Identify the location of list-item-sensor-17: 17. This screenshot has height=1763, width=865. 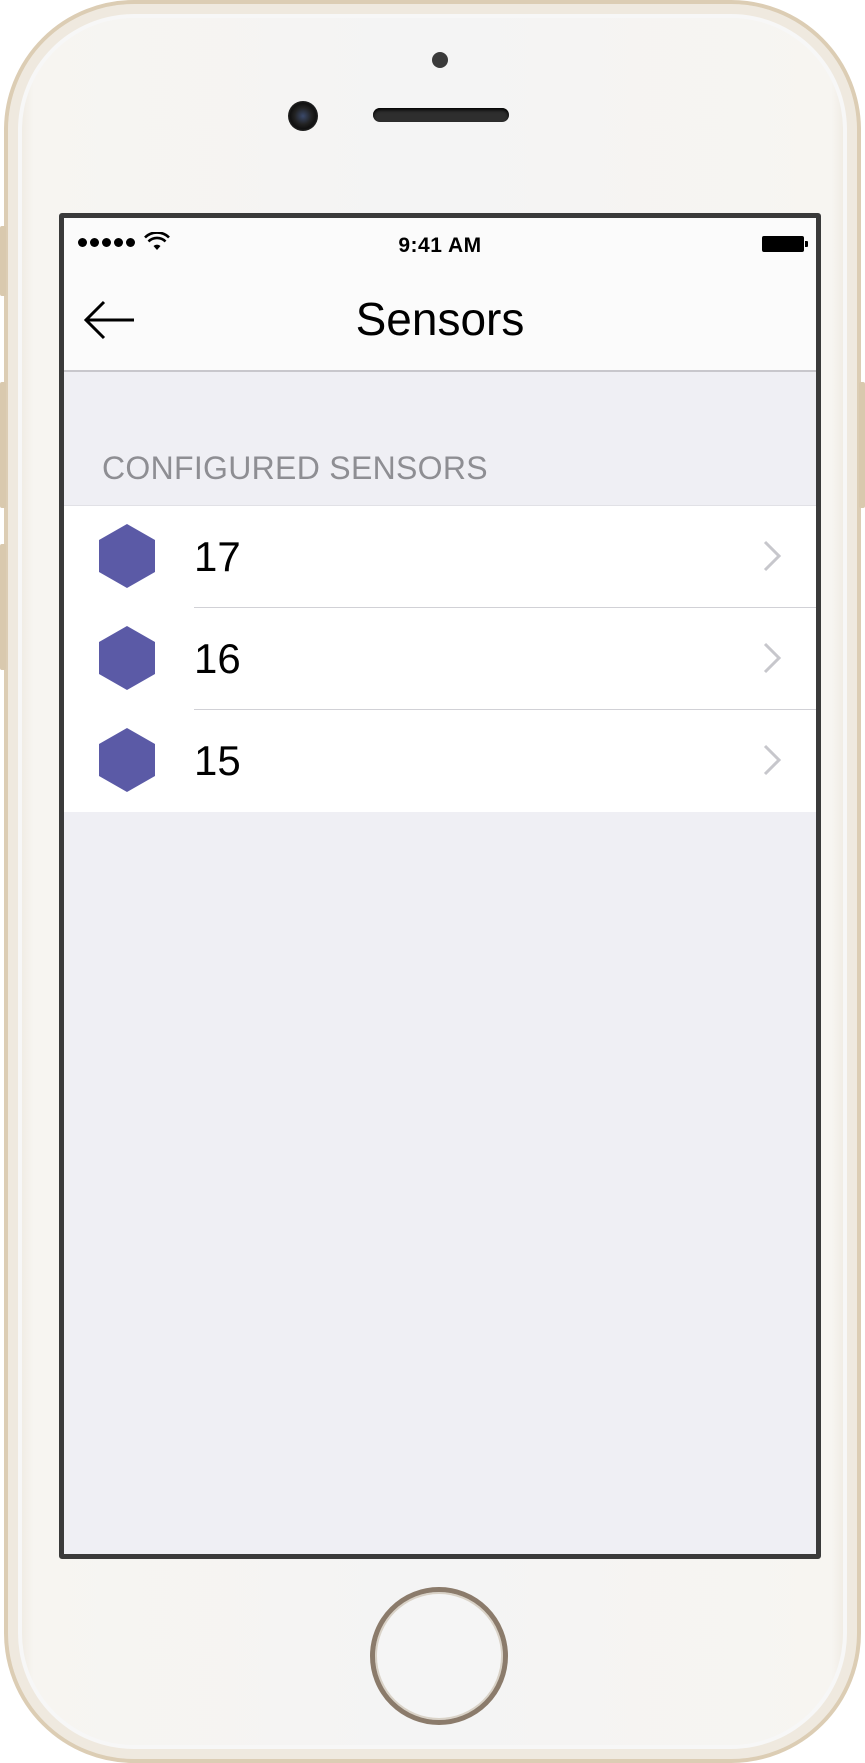
(440, 557).